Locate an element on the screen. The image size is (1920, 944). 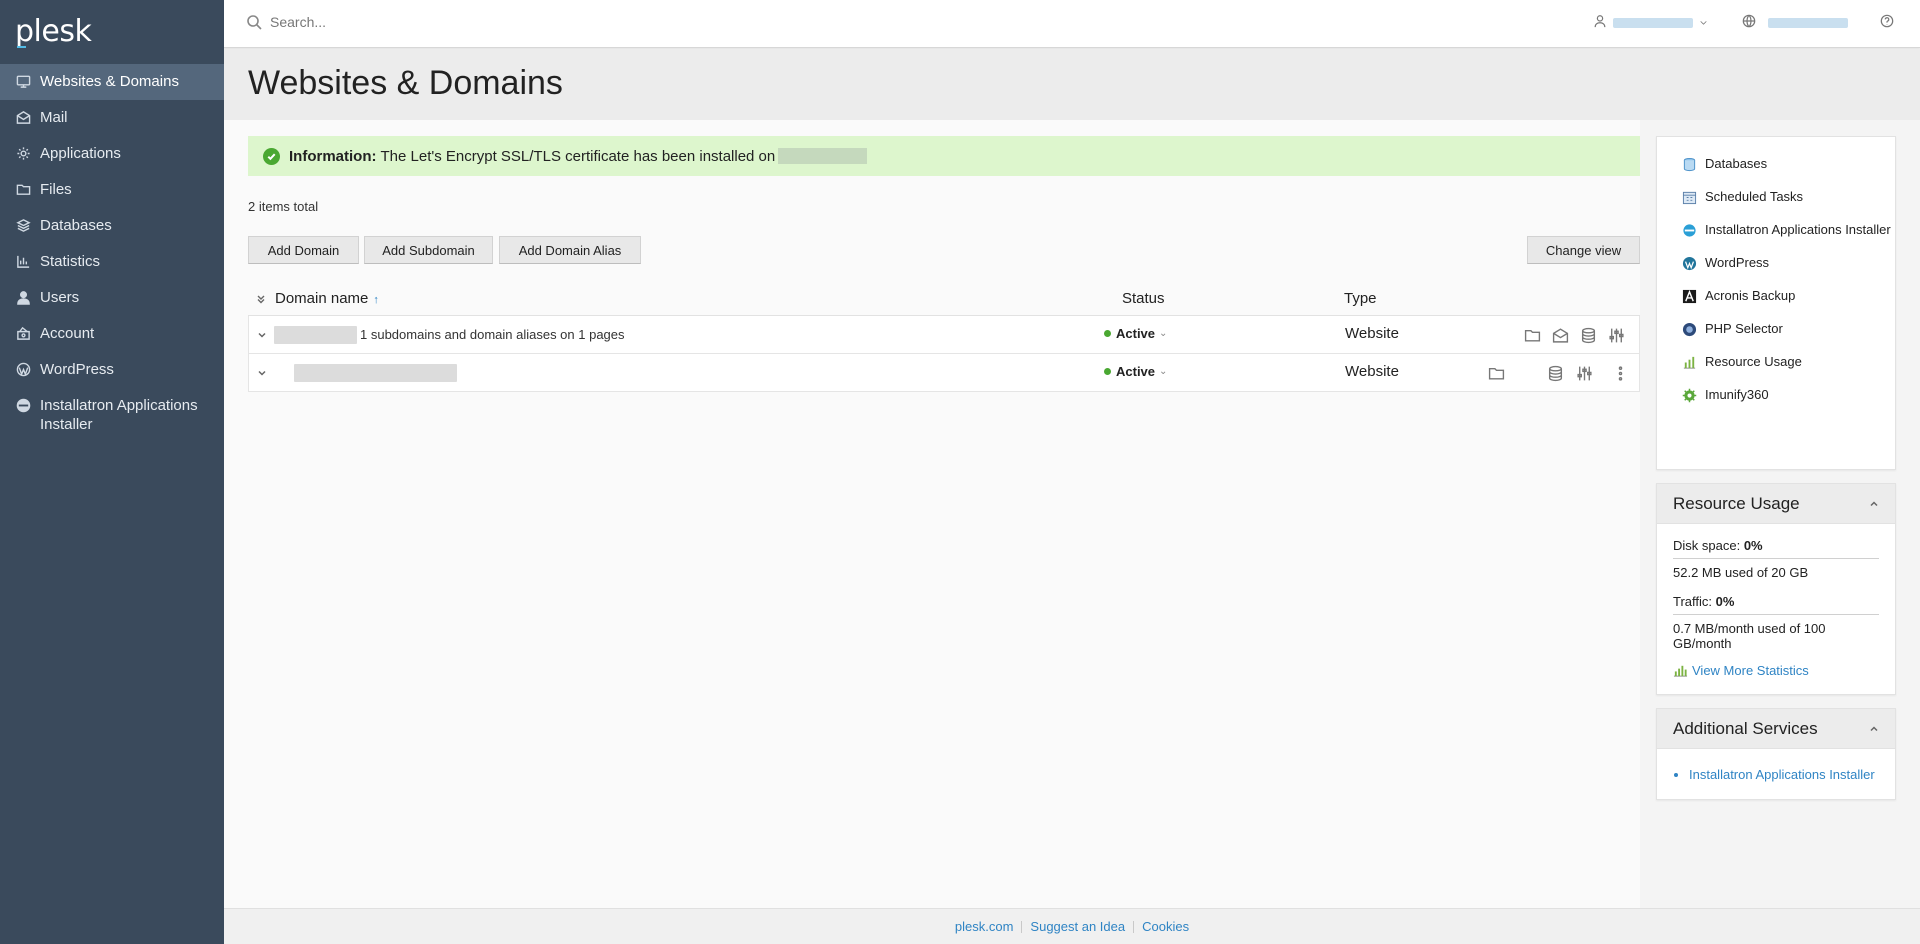
search-box is located at coordinates (458, 22).